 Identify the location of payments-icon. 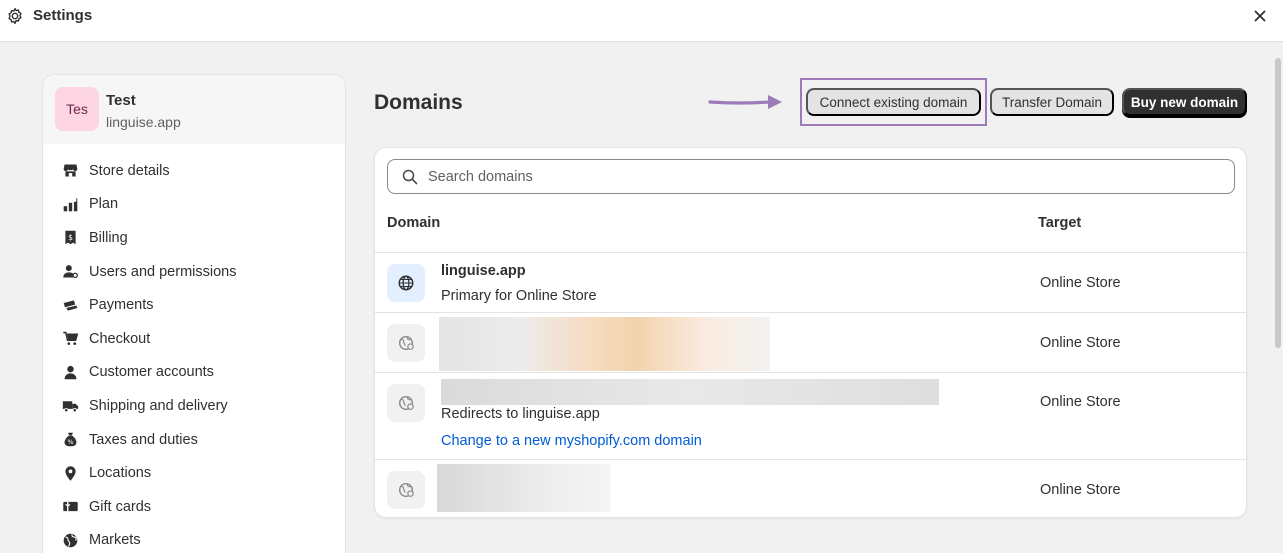
(70, 305).